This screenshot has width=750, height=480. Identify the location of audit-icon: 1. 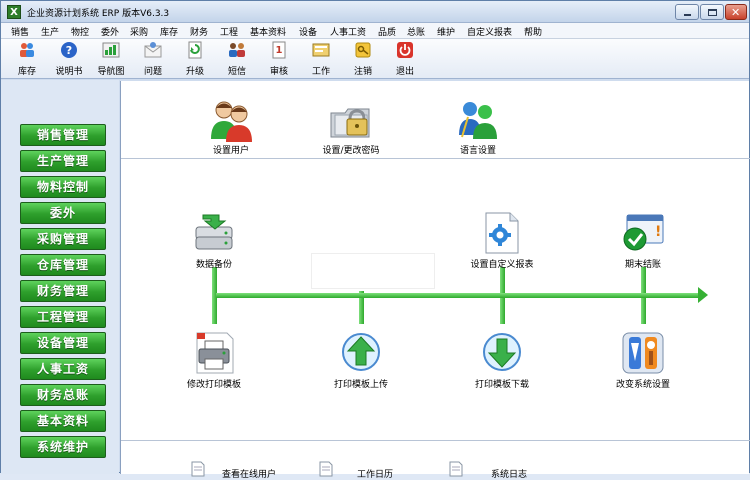
(279, 50).